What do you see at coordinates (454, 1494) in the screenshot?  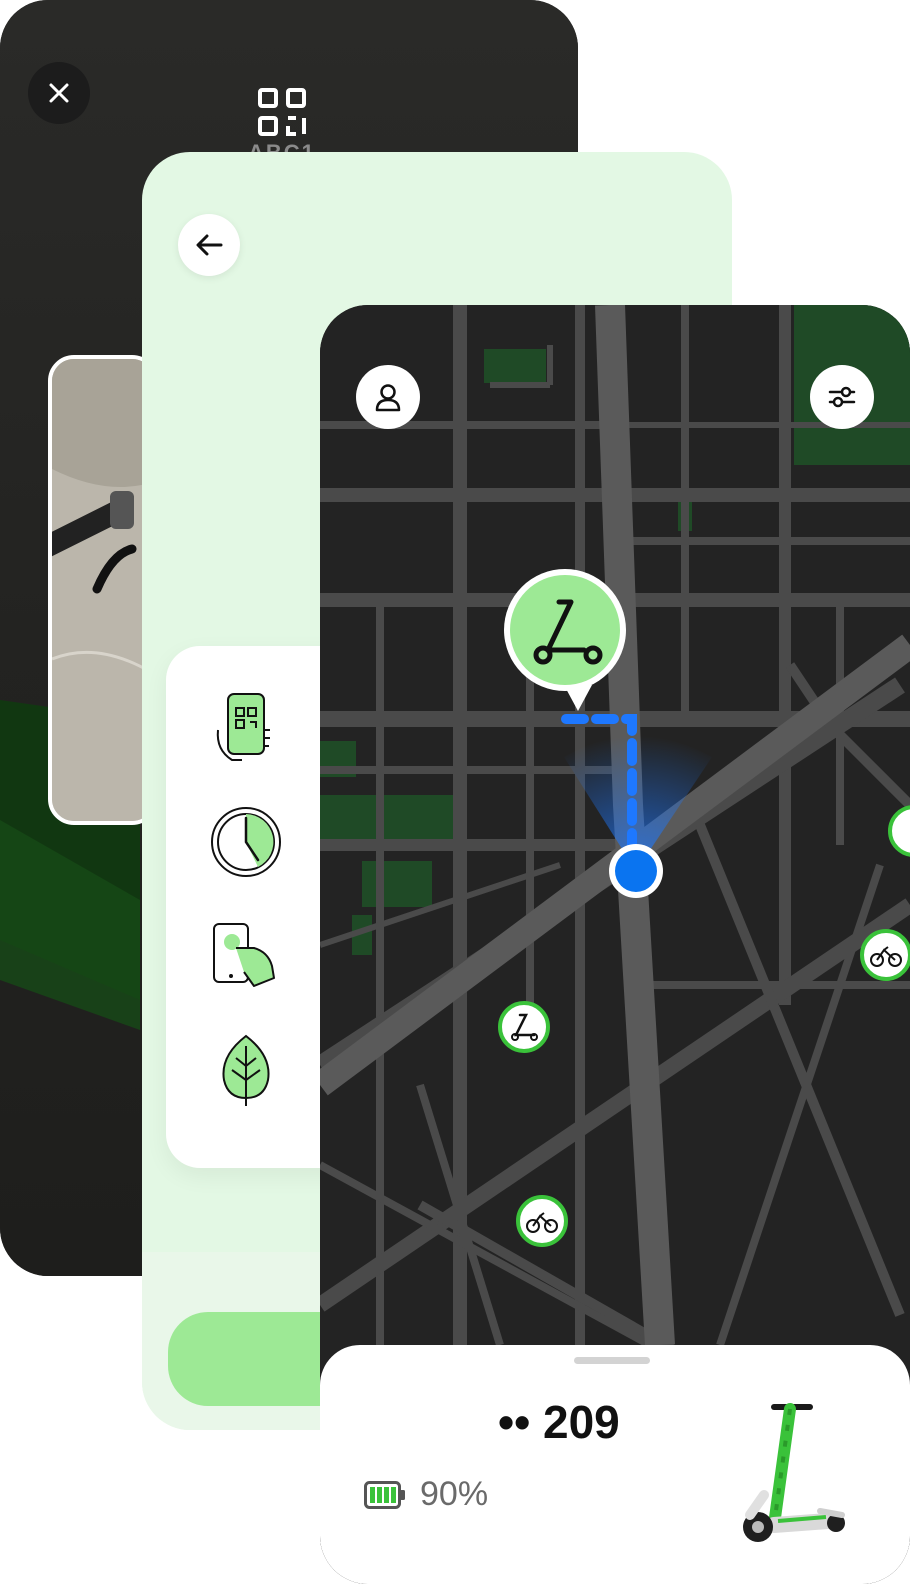 I see `battery-percent: 90%` at bounding box center [454, 1494].